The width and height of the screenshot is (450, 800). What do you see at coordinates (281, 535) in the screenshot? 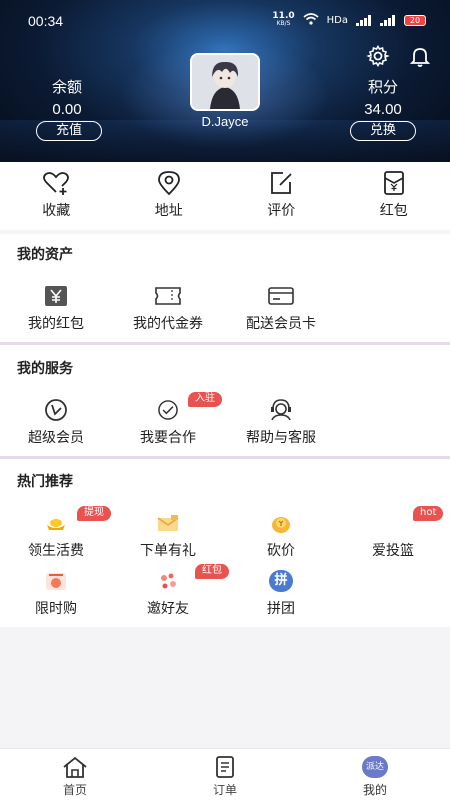
I see `hot-item-bargain: 砍价` at bounding box center [281, 535].